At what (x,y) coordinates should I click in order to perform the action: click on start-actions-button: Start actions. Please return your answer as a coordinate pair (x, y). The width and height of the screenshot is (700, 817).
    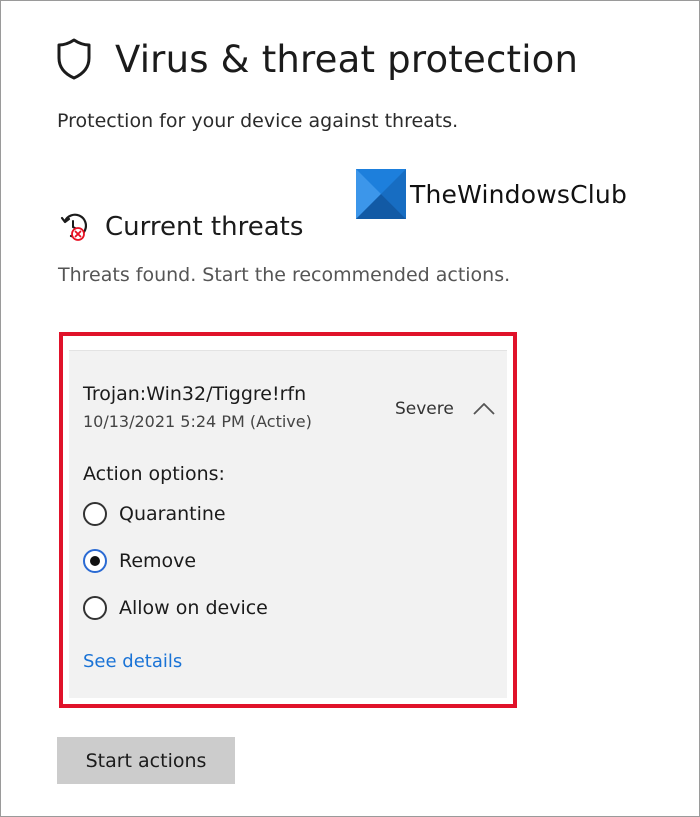
    Looking at the image, I should click on (146, 760).